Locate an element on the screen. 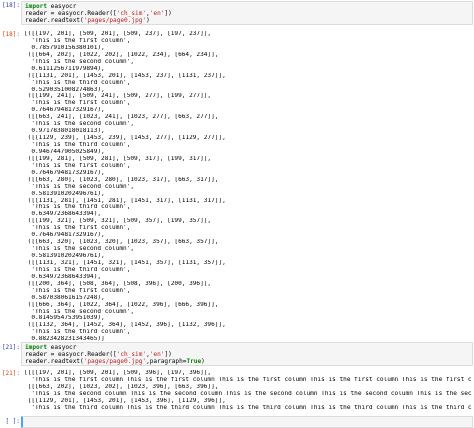  output-line: 0.5870380616157248), is located at coordinates (64, 297).